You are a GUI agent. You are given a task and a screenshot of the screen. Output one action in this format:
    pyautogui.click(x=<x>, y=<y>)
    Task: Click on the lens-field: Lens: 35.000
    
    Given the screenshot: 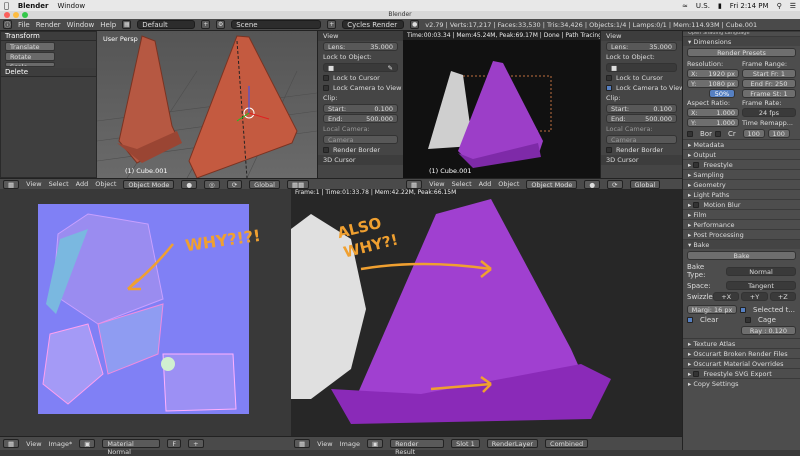 What is the action you would take?
    pyautogui.click(x=360, y=46)
    